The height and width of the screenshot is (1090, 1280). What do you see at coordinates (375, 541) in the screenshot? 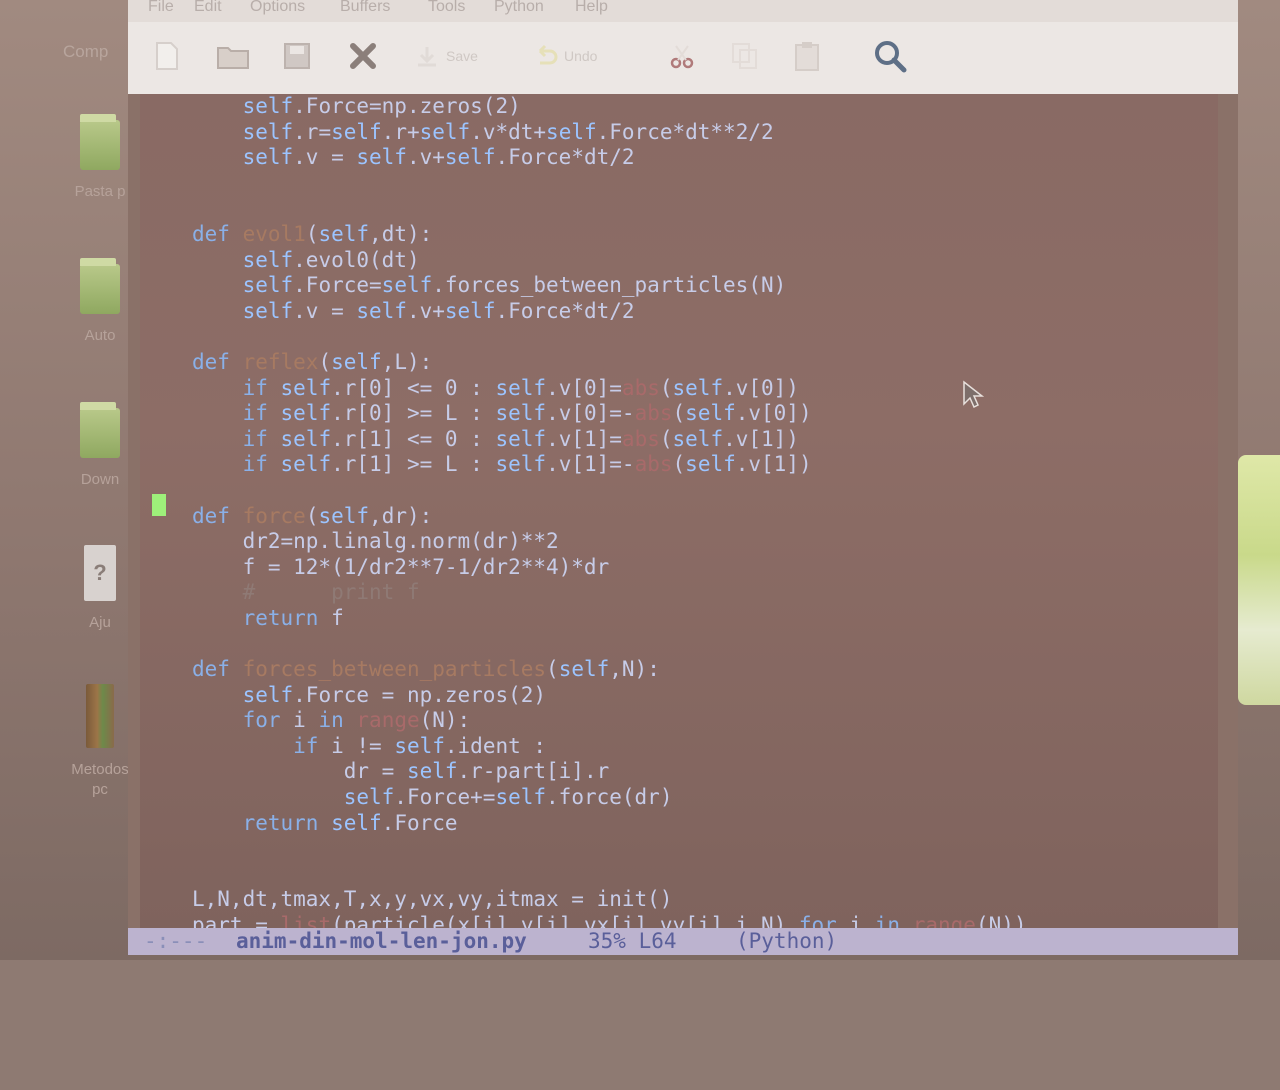
I see `code-line: dr2=np.linalg.norm(dr)**2` at bounding box center [375, 541].